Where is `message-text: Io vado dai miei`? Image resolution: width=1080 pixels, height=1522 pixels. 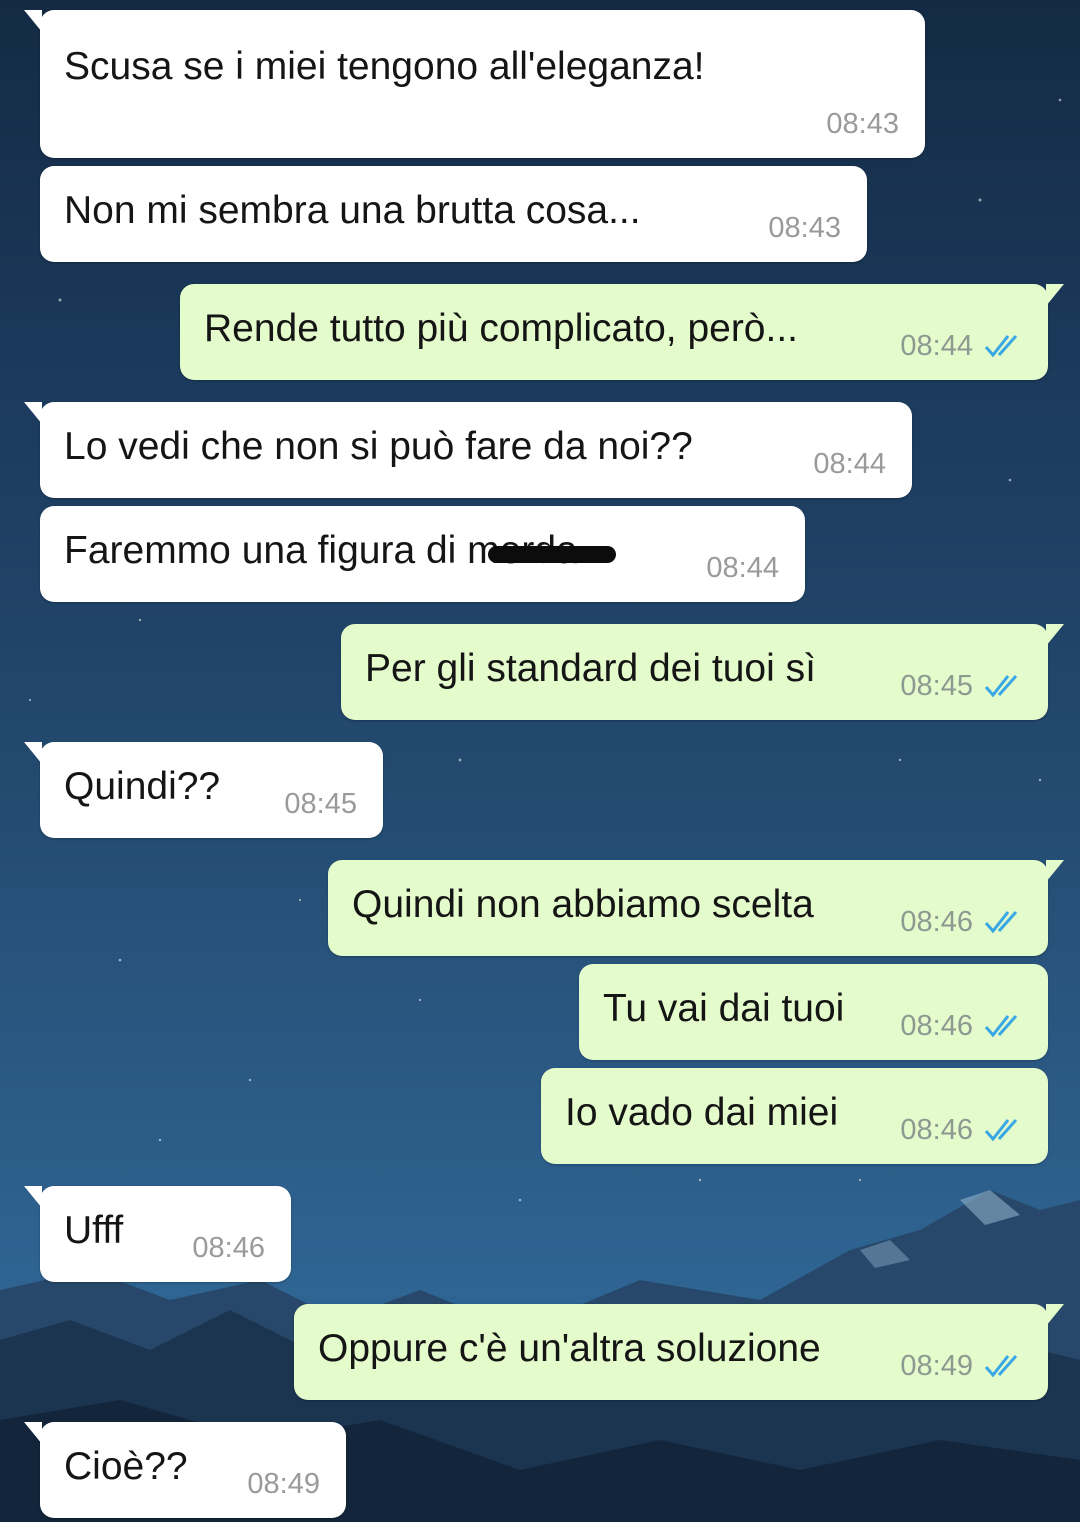 message-text: Io vado dai miei is located at coordinates (702, 1112).